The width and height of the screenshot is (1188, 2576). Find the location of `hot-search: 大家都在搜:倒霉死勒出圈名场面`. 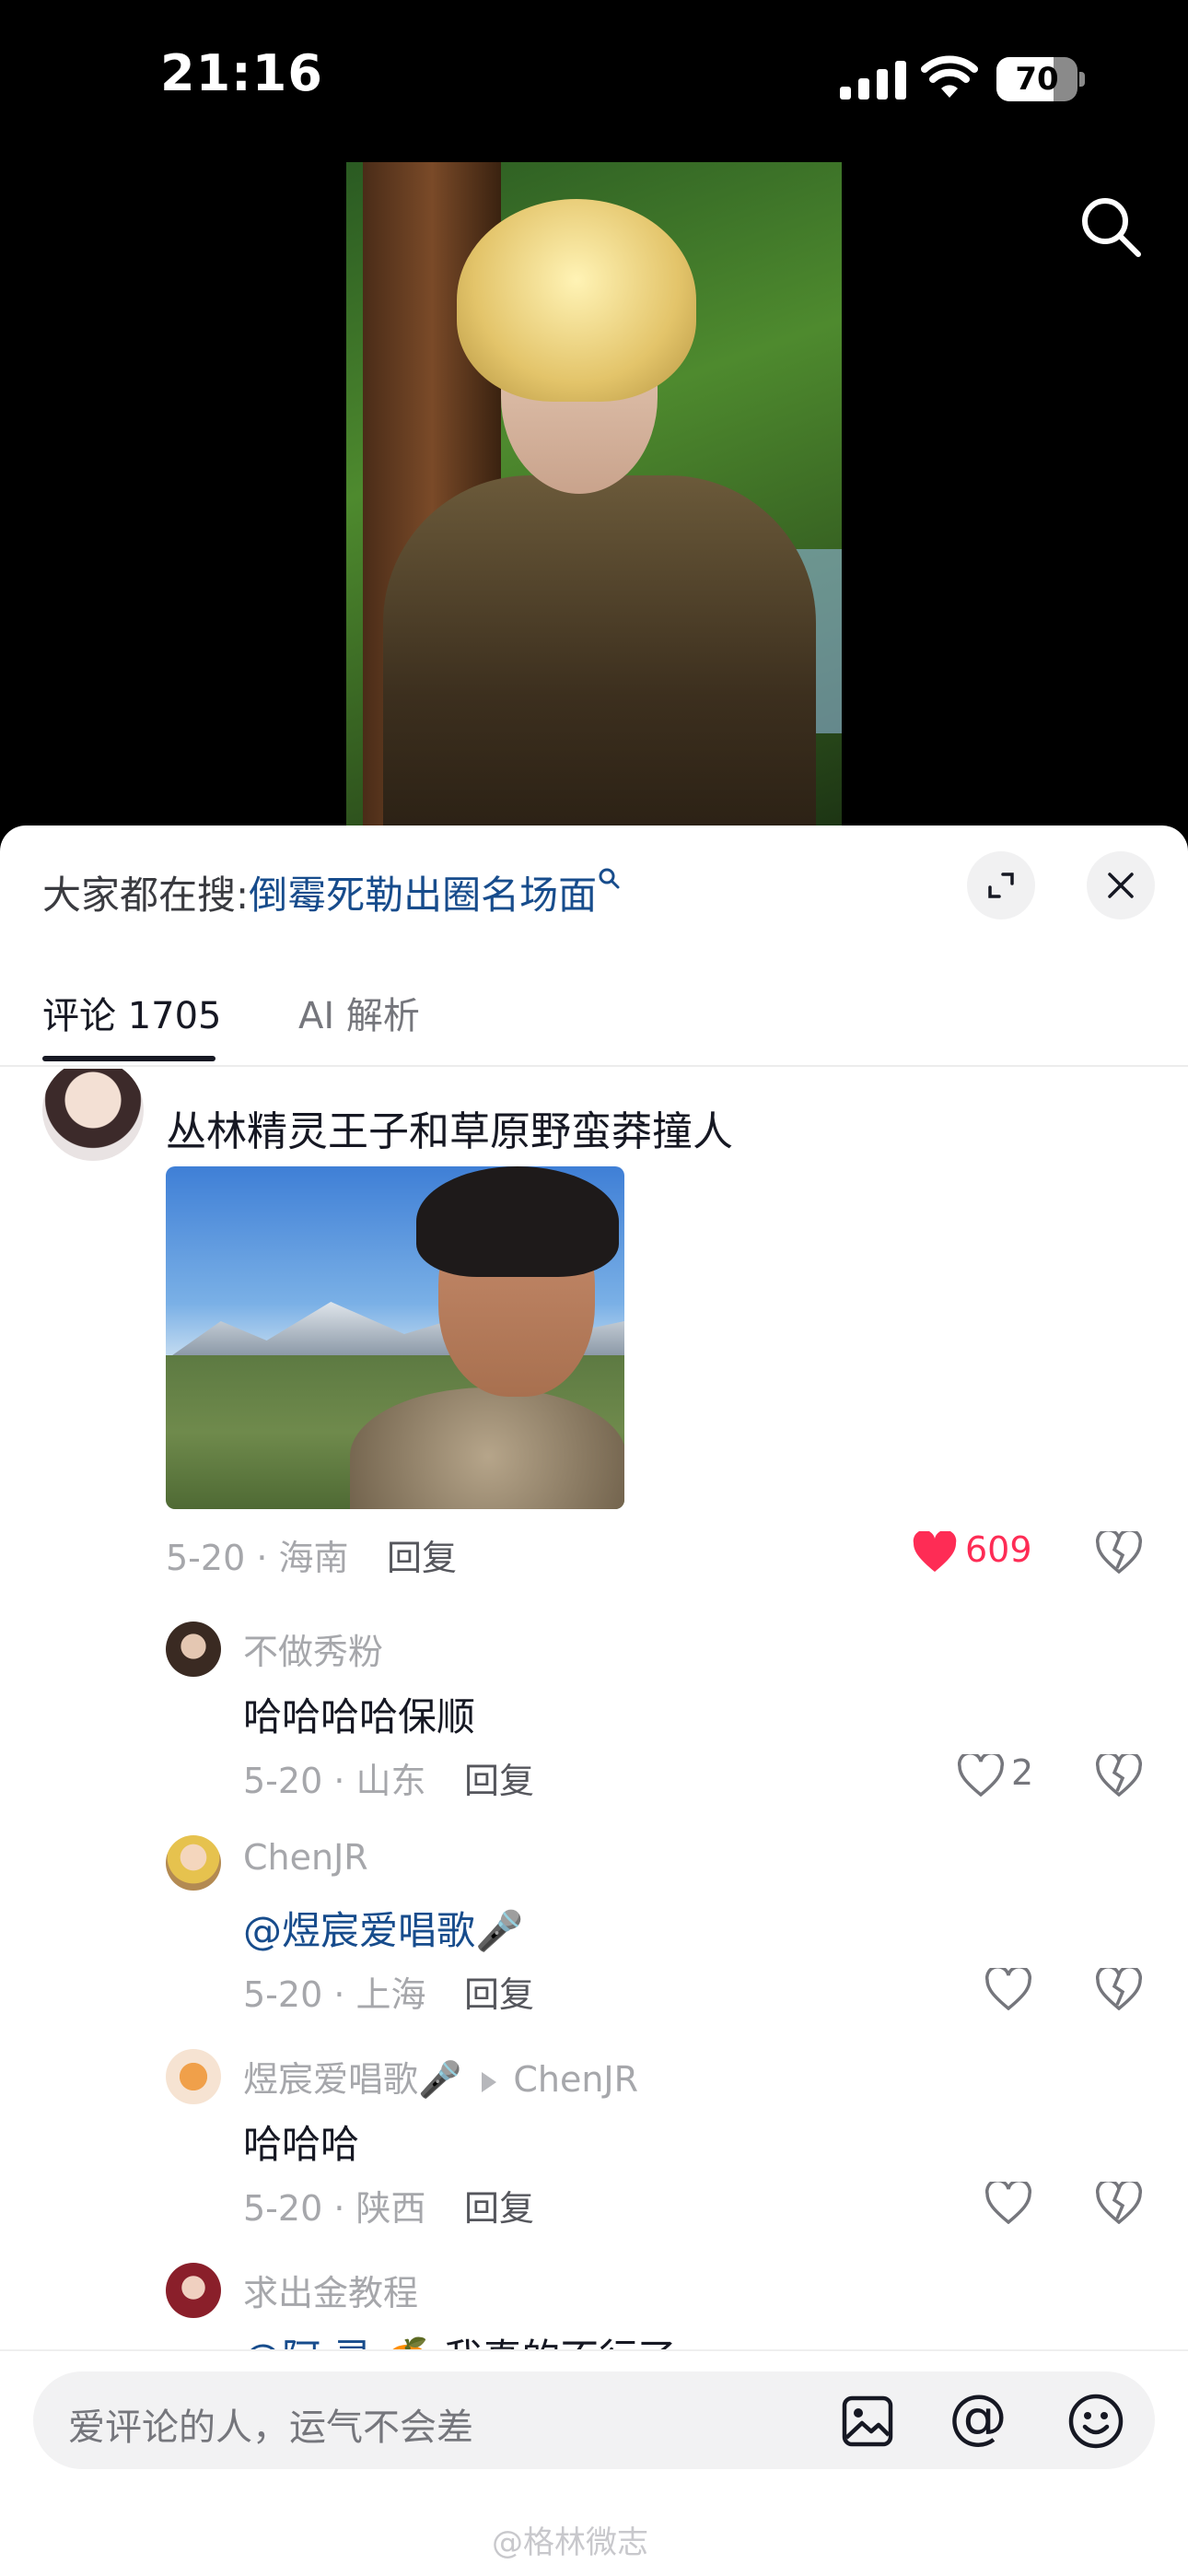

hot-search: 大家都在搜:倒霉死勒出圈名场面 is located at coordinates (331, 892).